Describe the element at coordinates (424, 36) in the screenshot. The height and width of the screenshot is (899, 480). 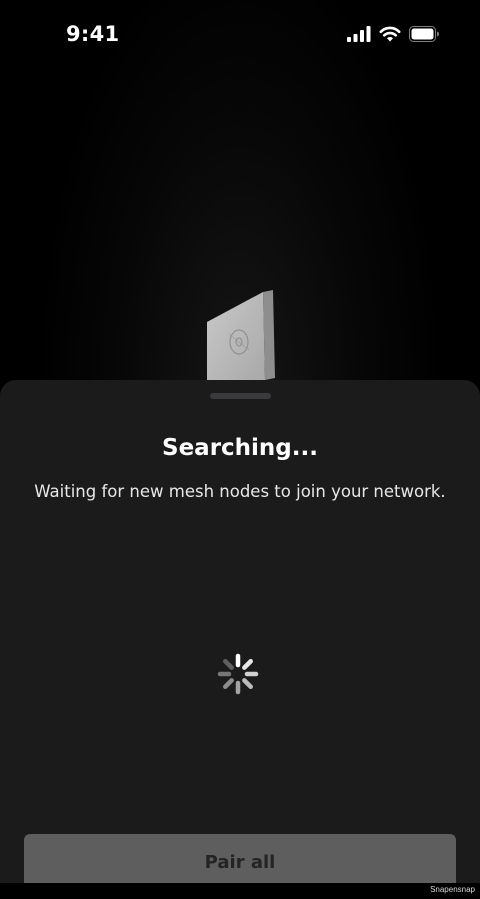
I see `battery-icon` at that location.